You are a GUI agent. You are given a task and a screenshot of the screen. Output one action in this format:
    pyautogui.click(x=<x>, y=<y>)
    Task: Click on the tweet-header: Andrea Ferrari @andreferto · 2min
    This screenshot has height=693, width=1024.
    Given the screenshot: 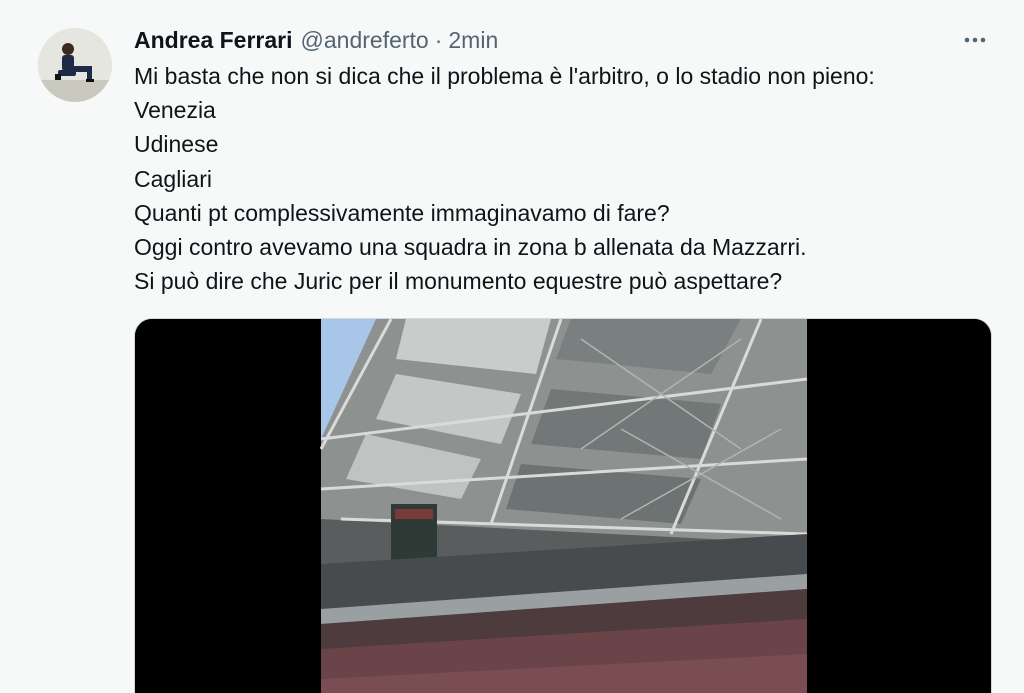 What is the action you would take?
    pyautogui.click(x=316, y=40)
    